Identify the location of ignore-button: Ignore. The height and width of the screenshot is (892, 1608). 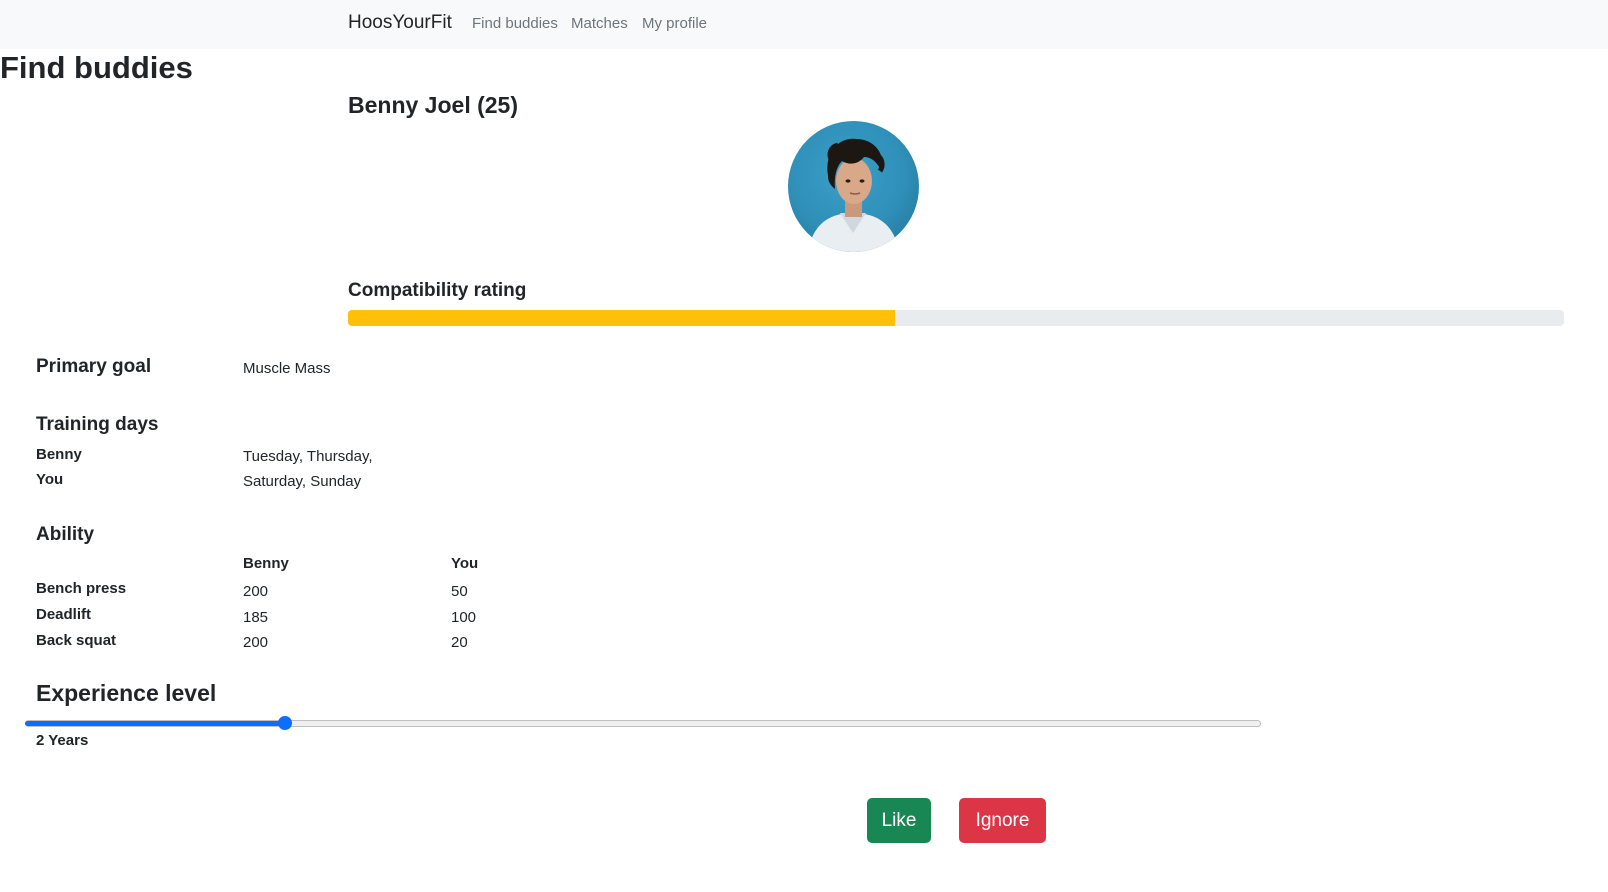
(1002, 820).